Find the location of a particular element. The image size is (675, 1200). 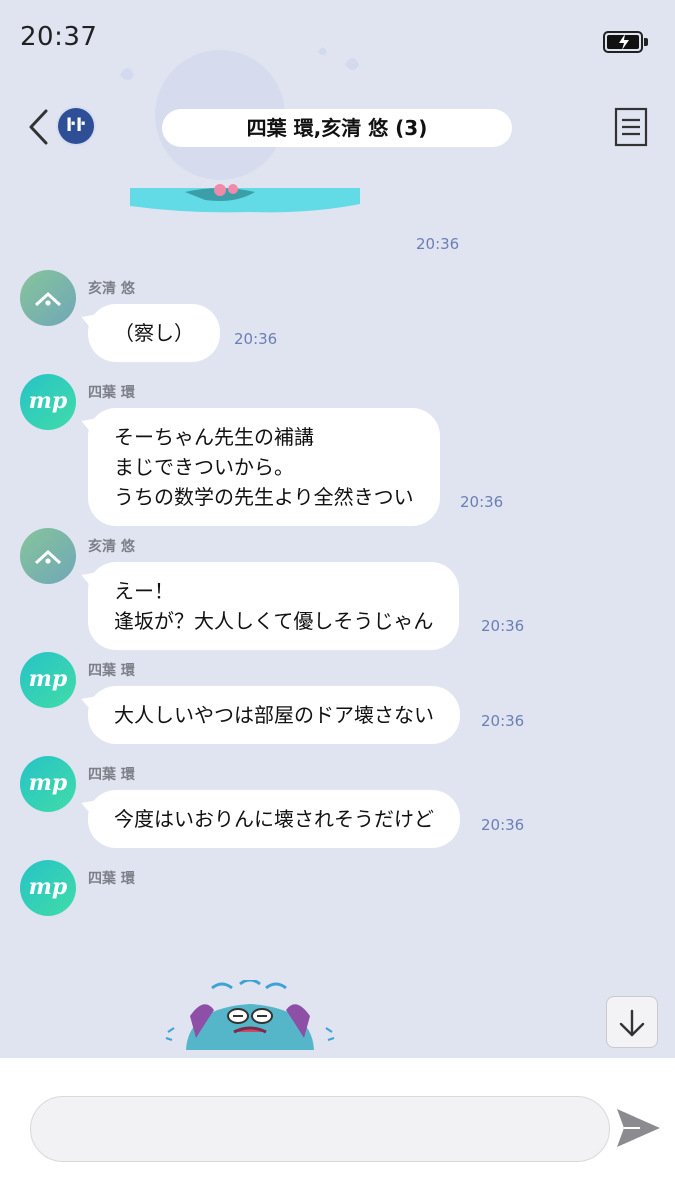

message-text: 今度はいおりんに壊されそうだけど is located at coordinates (274, 819).